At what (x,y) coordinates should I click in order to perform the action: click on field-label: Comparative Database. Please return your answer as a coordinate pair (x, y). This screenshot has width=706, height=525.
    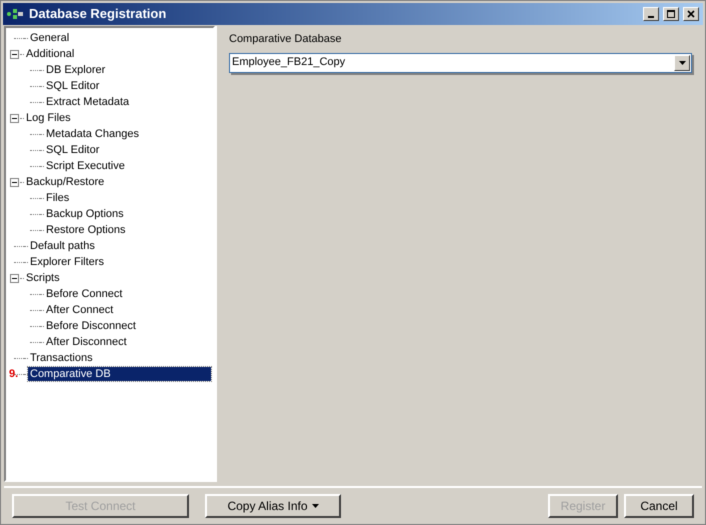
    Looking at the image, I should click on (286, 39).